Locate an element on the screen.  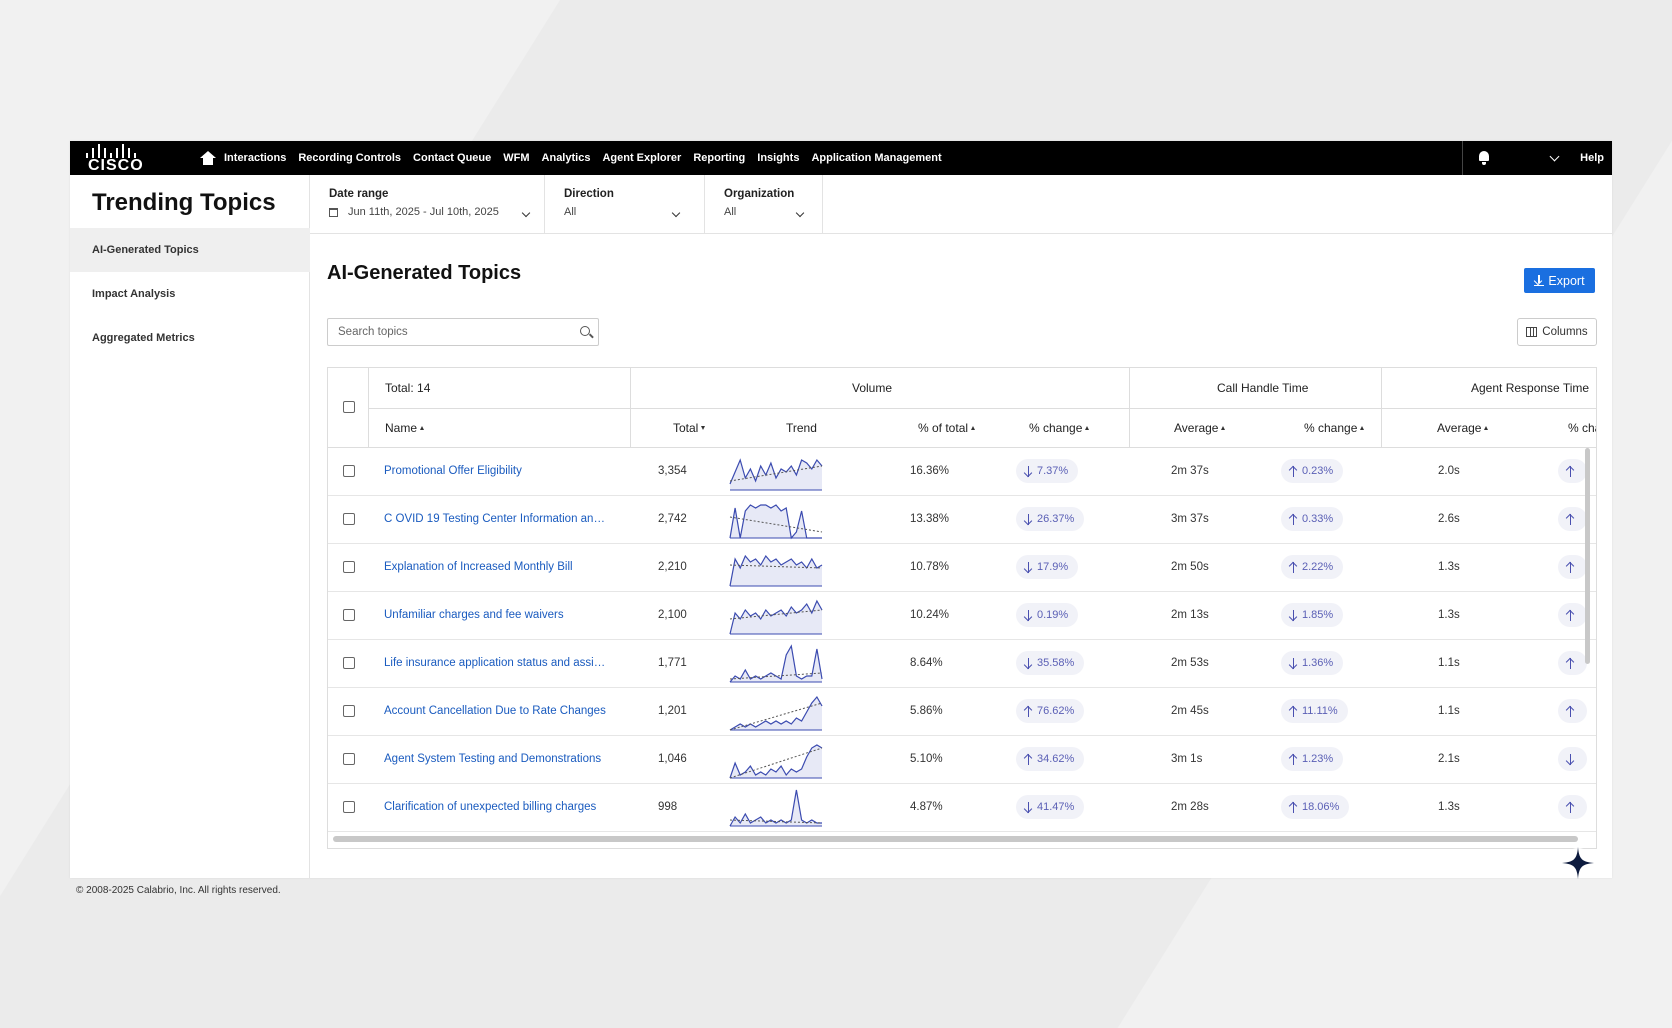
horizontal-scrollbar is located at coordinates (955, 839).